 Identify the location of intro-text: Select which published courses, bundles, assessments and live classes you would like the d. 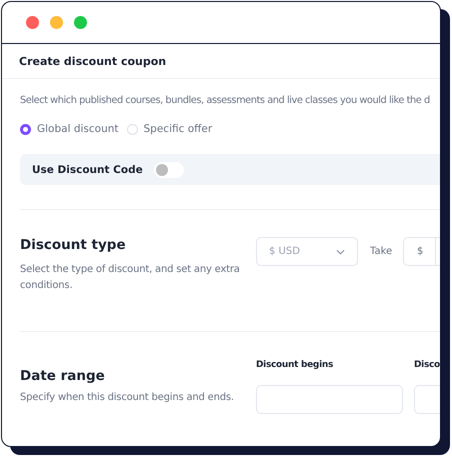
(225, 100).